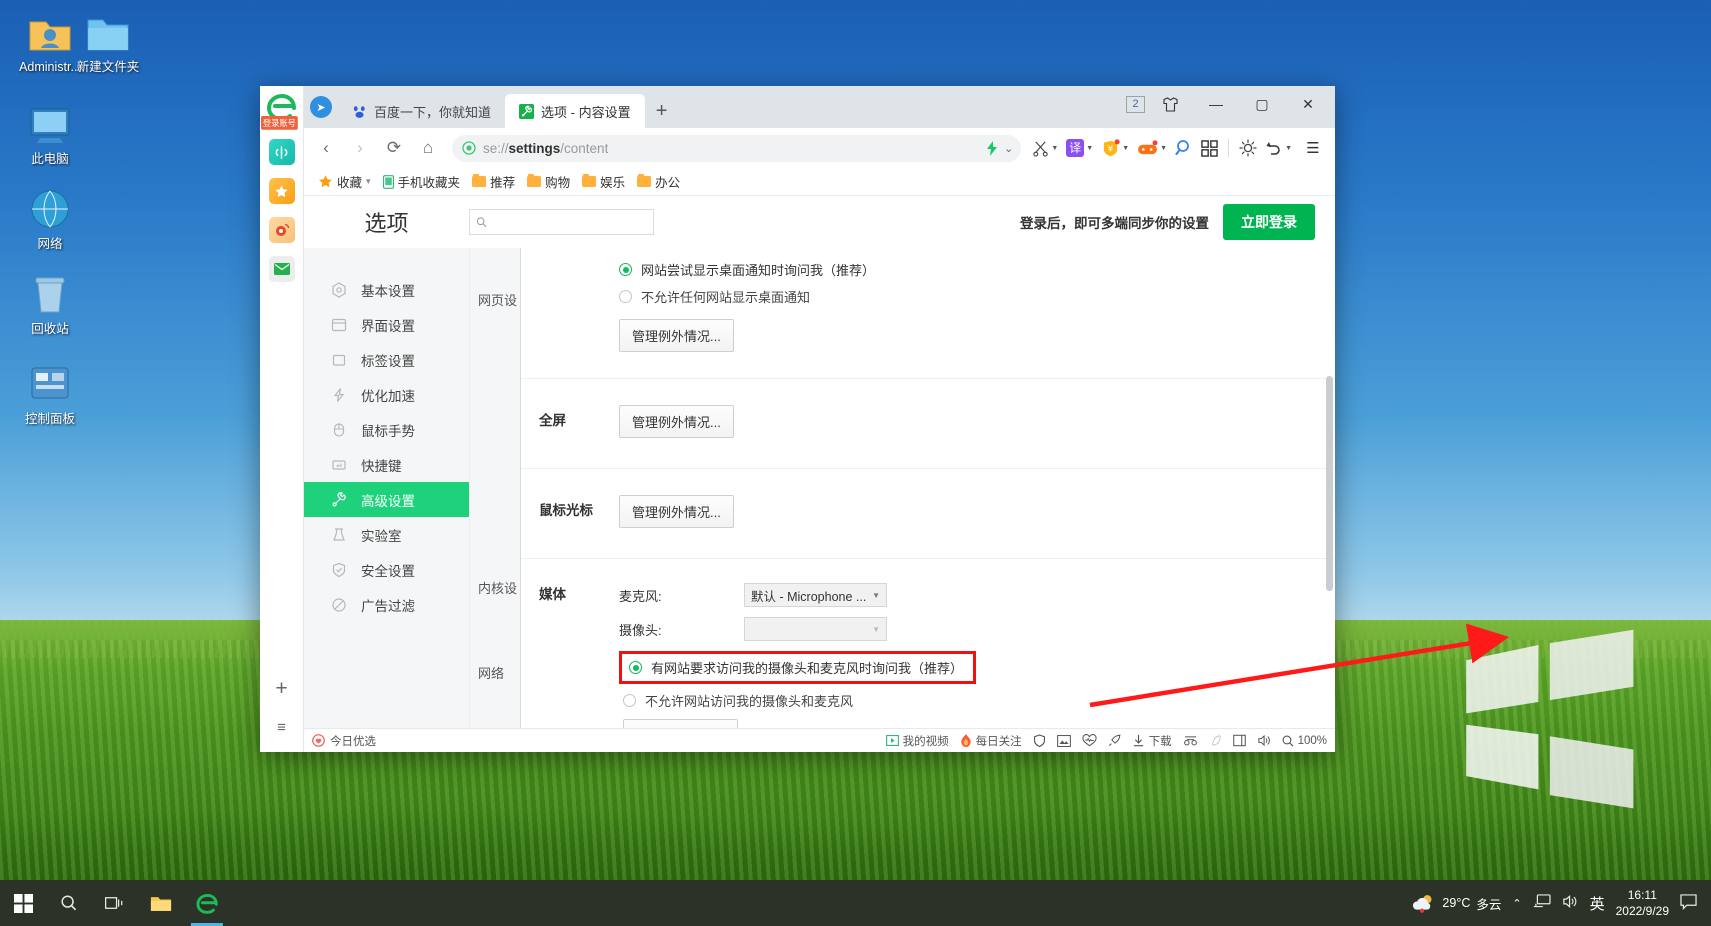 Image resolution: width=1711 pixels, height=926 pixels. What do you see at coordinates (207, 903) in the screenshot?
I see `browser-taskbar-button` at bounding box center [207, 903].